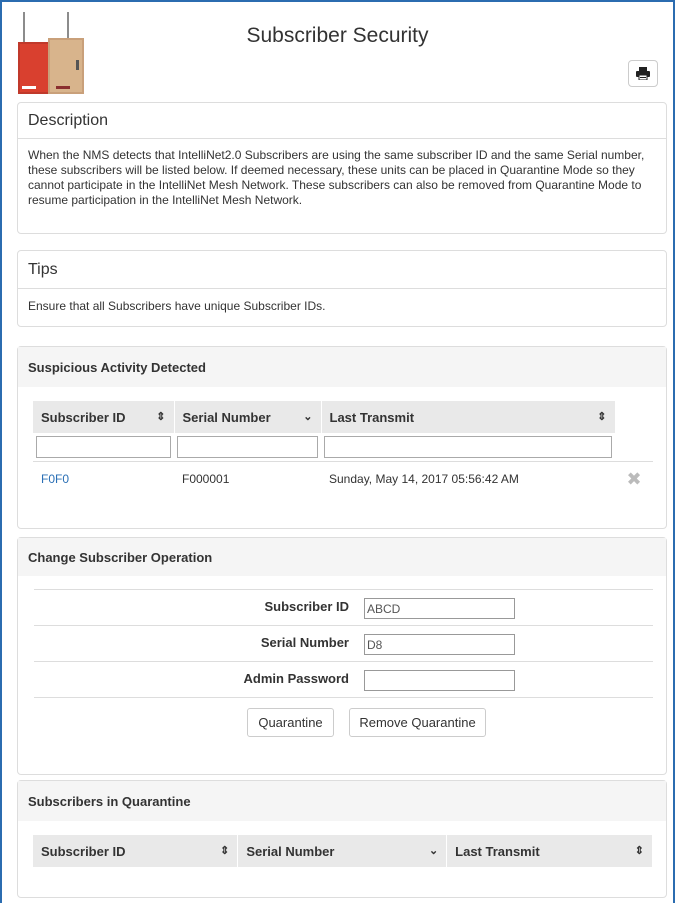 The height and width of the screenshot is (903, 675). Describe the element at coordinates (304, 642) in the screenshot. I see `serial-number-label: Serial Number` at that location.